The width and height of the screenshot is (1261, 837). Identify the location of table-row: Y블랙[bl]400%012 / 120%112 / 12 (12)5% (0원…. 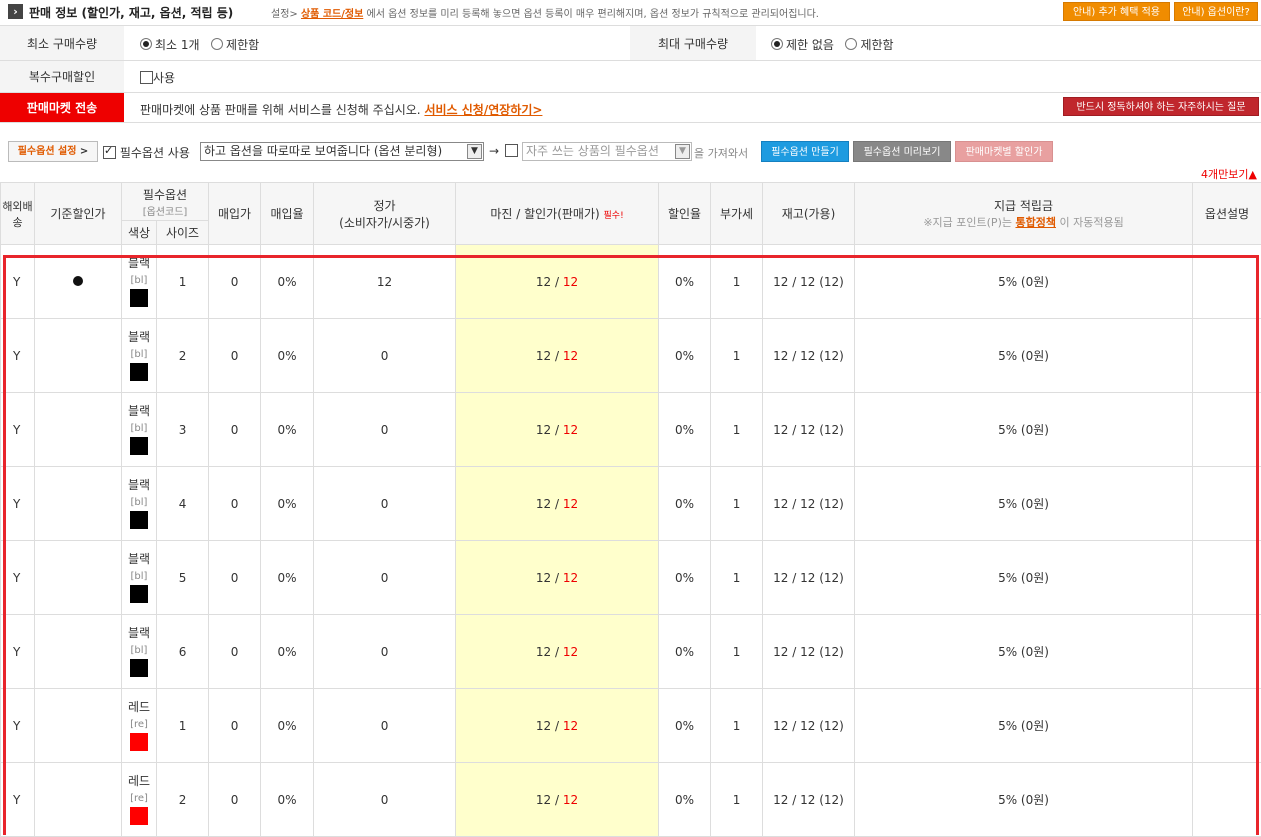
(631, 504).